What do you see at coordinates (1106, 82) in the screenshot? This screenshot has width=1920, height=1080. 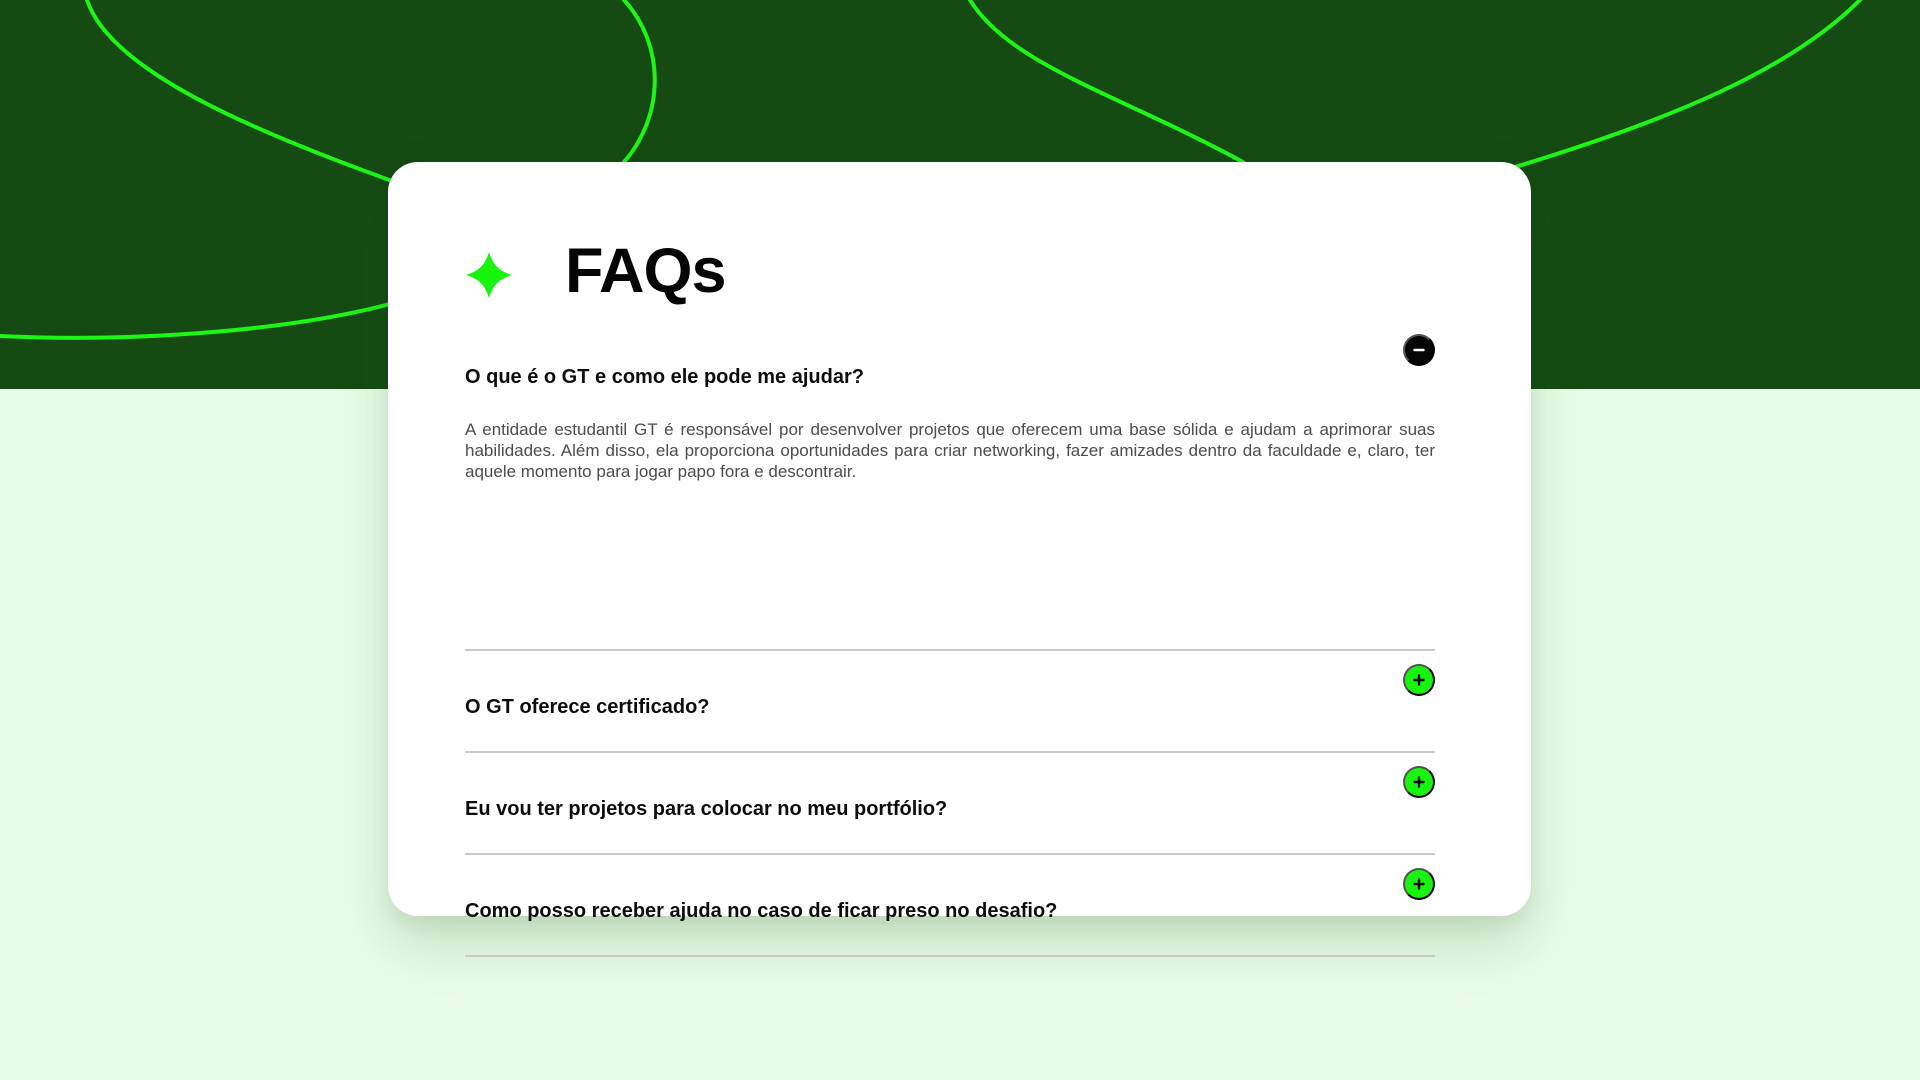 I see `decorative-wave-right` at bounding box center [1106, 82].